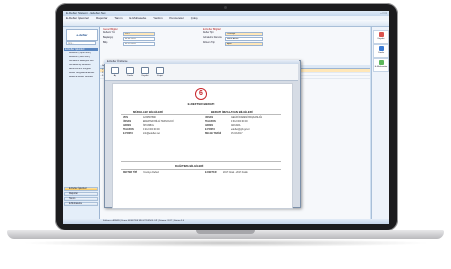  Describe the element at coordinates (381, 34) in the screenshot. I see `save-icon` at that location.